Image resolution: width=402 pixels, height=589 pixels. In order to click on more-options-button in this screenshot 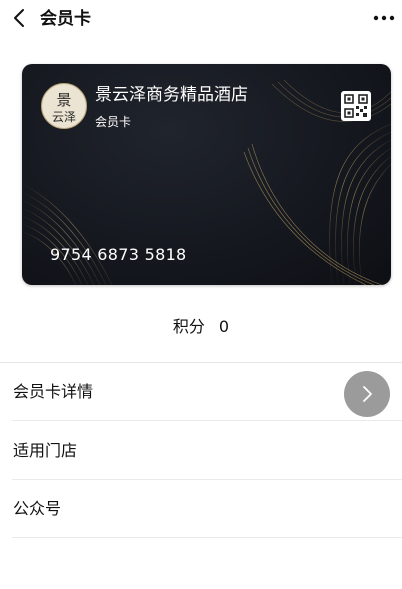, I will do `click(384, 18)`.